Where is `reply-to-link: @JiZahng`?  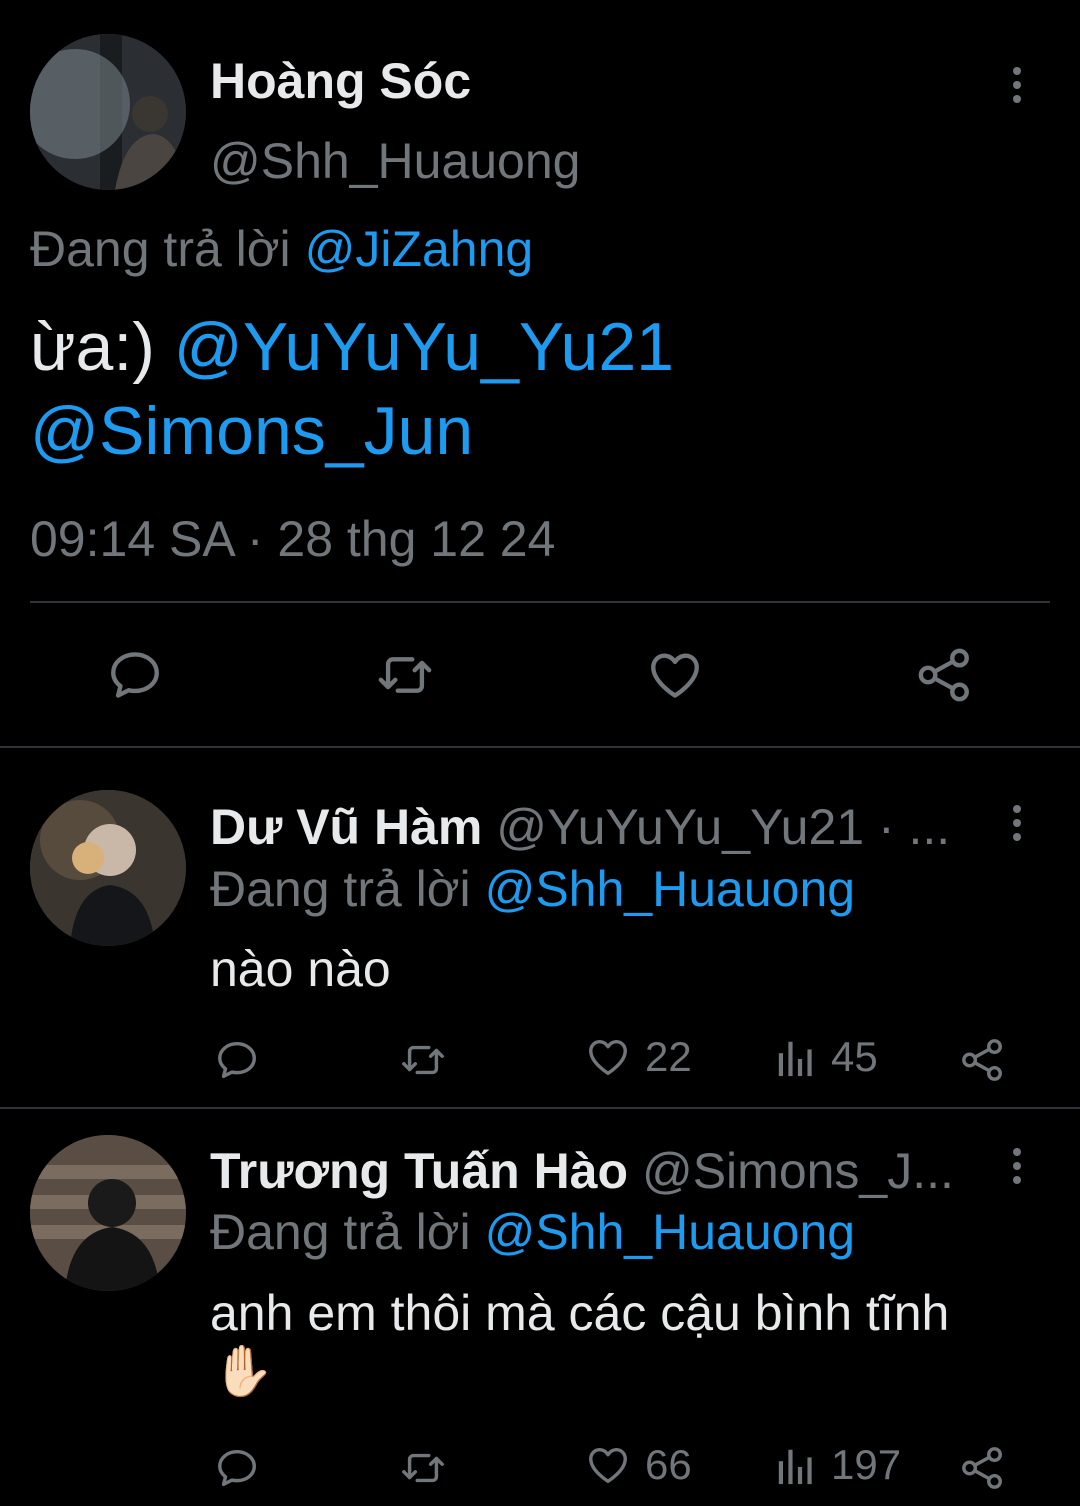
reply-to-link: @JiZahng is located at coordinates (419, 249).